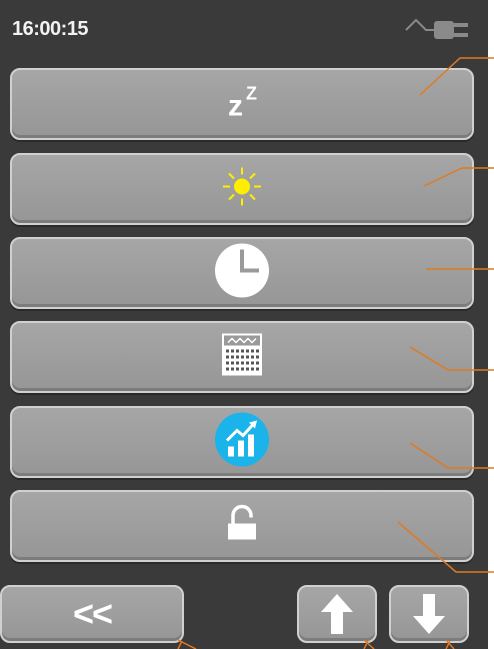 The image size is (494, 649). Describe the element at coordinates (436, 28) in the screenshot. I see `power-plug-icon` at that location.